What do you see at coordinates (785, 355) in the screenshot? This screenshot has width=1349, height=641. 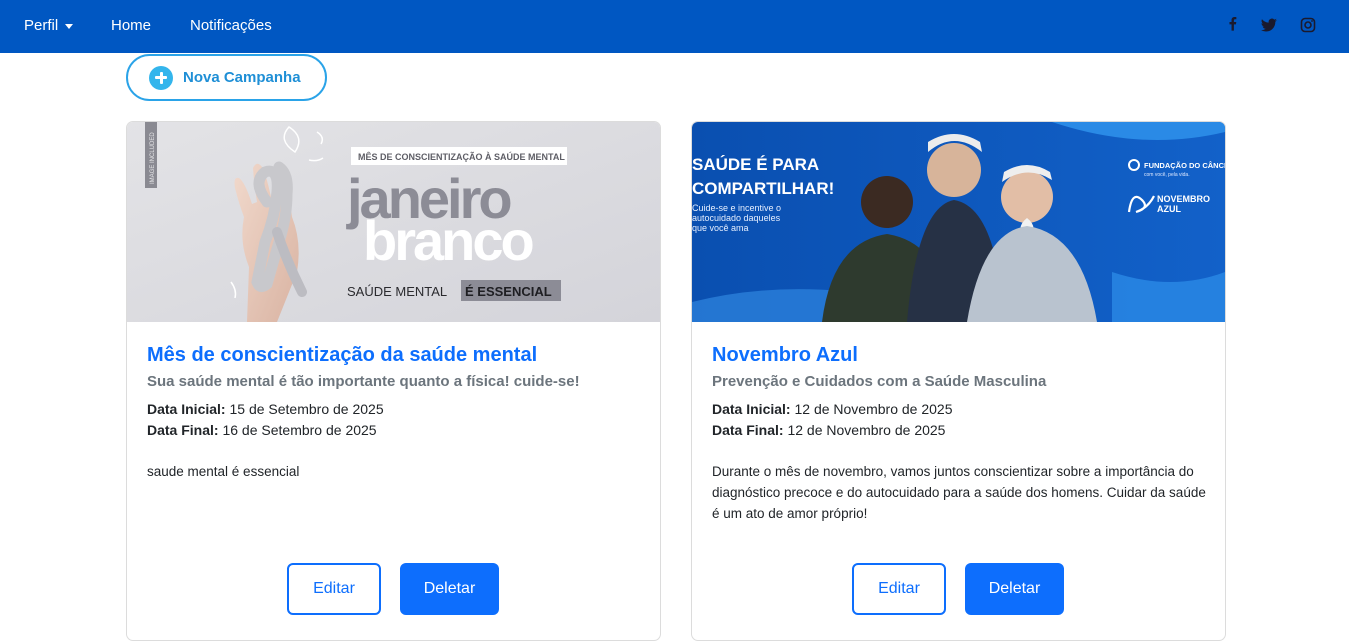 I see `campaign-title: Novembro Azul` at bounding box center [785, 355].